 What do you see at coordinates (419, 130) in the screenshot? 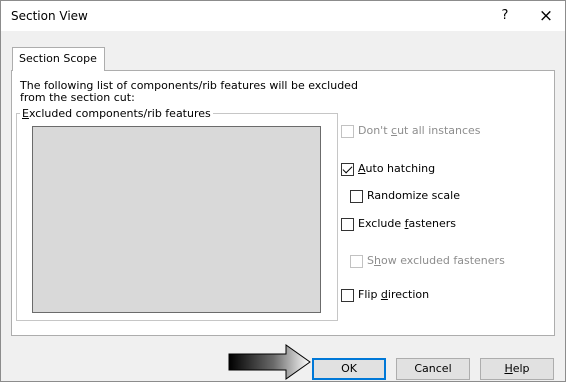
I see `checkbox-label: Don't cut all instances` at bounding box center [419, 130].